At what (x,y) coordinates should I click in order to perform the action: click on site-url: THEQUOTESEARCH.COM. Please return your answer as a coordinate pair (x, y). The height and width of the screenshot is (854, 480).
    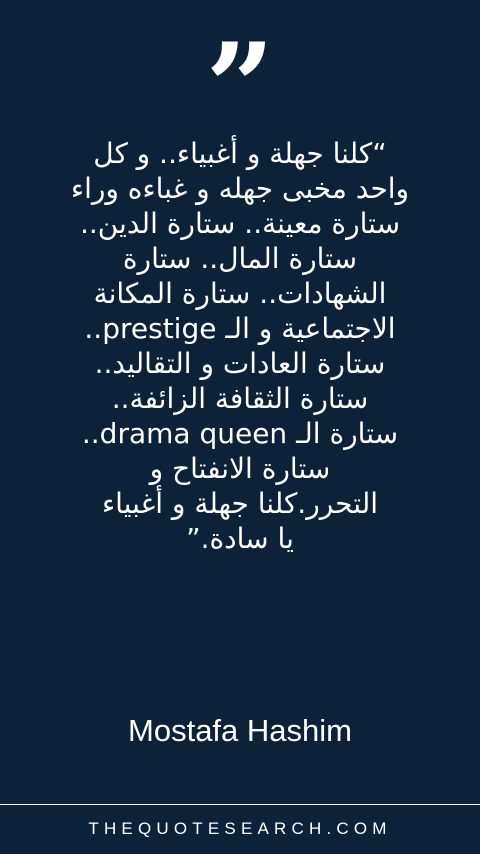
    Looking at the image, I should click on (240, 828).